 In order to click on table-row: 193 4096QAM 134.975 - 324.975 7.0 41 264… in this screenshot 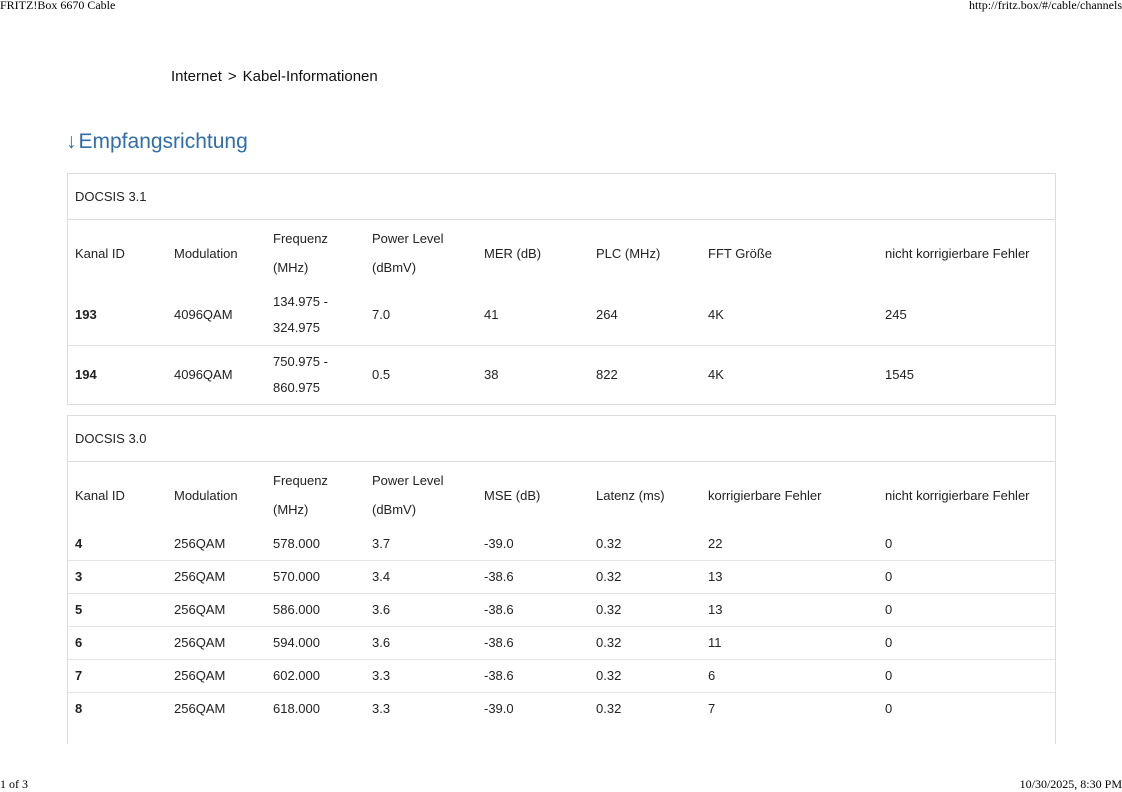, I will do `click(561, 315)`.